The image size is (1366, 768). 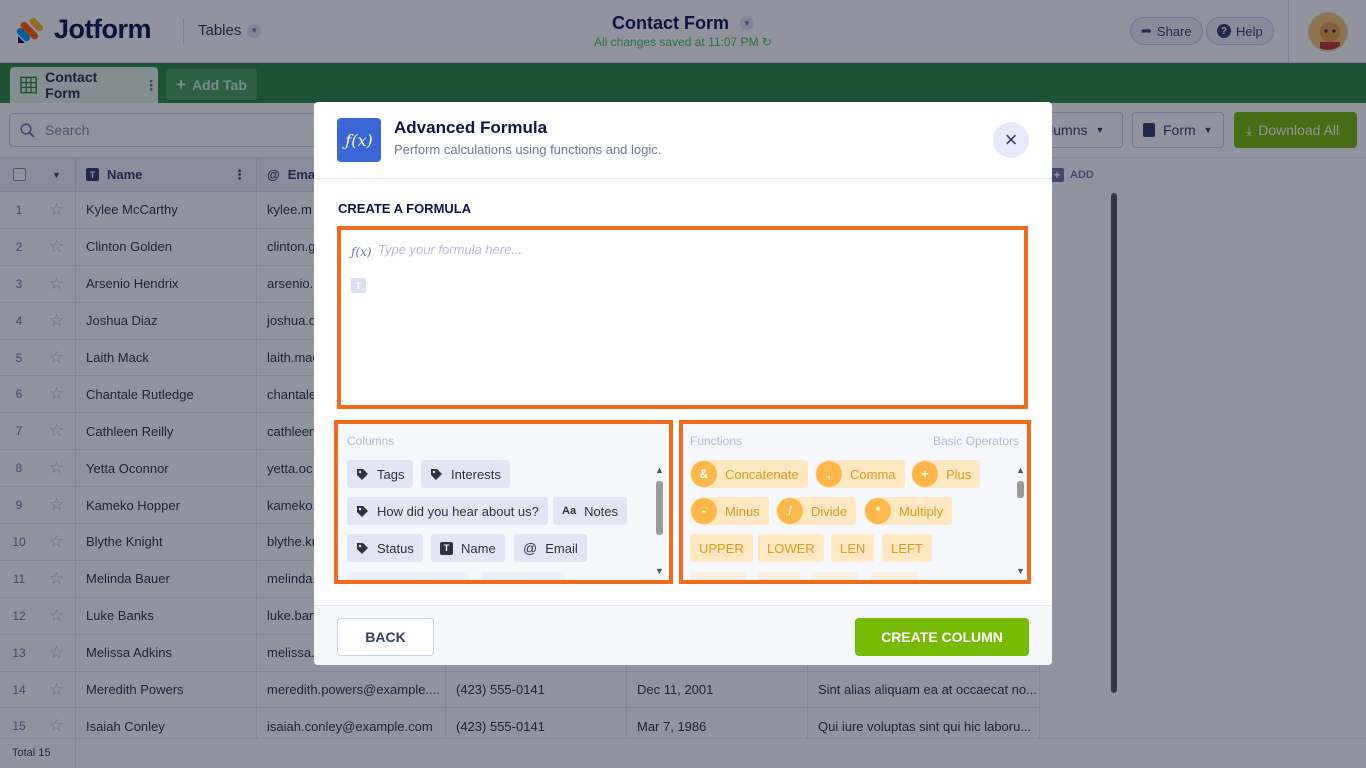 What do you see at coordinates (385, 637) in the screenshot?
I see `back-button: BACK` at bounding box center [385, 637].